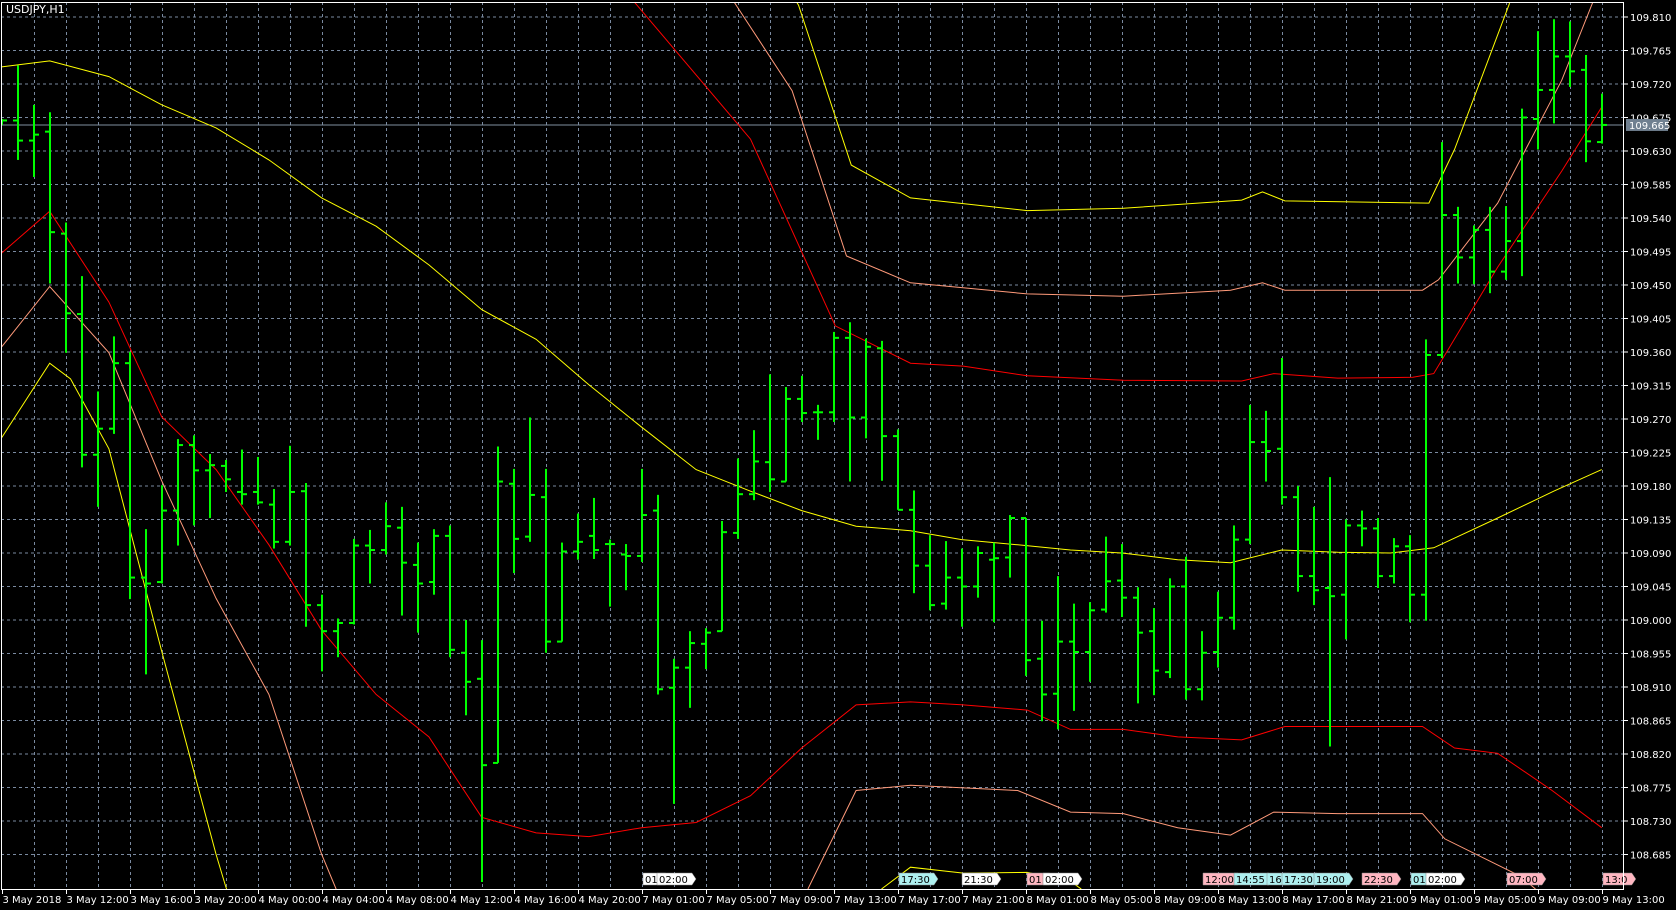  What do you see at coordinates (918, 879) in the screenshot?
I see `event-marker: 17:30` at bounding box center [918, 879].